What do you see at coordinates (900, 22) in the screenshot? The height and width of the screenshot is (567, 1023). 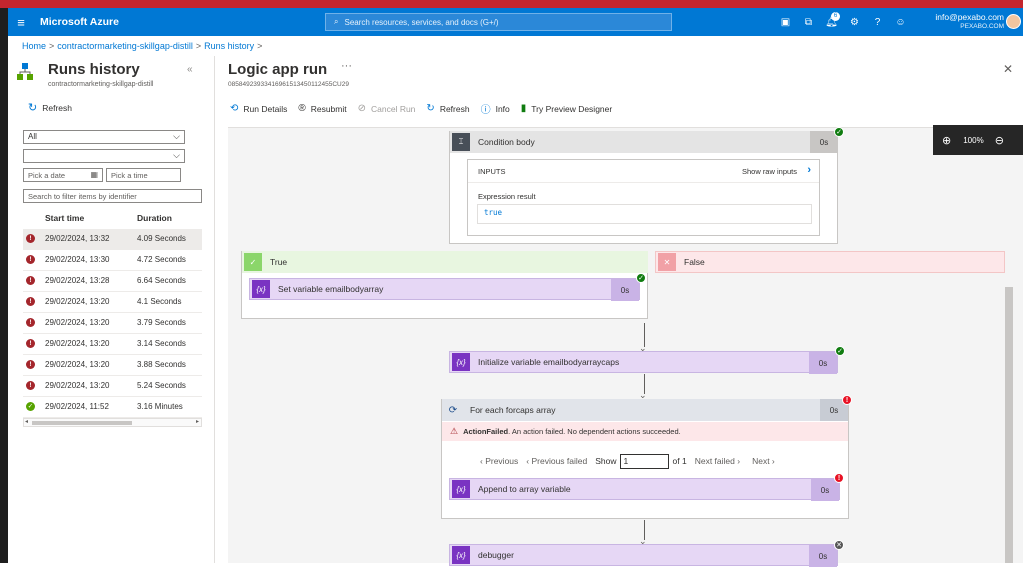 I see `feedback-icon: ☺` at bounding box center [900, 22].